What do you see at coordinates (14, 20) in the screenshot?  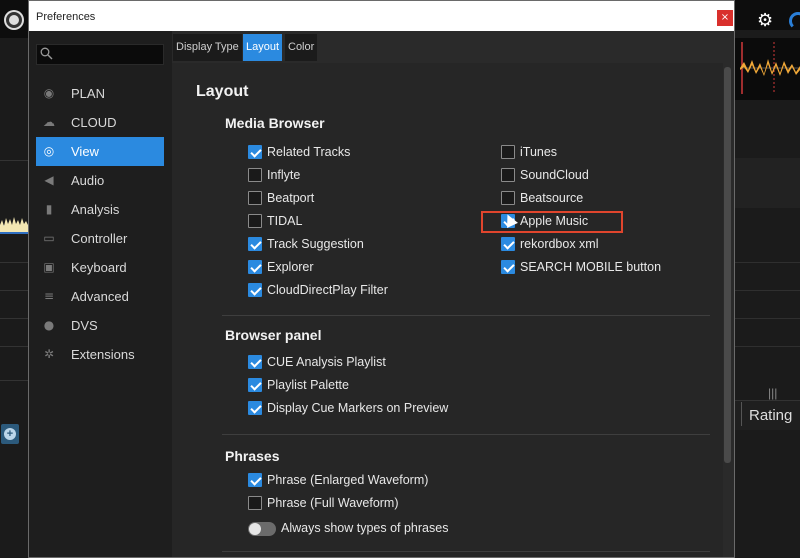 I see `record-icon` at bounding box center [14, 20].